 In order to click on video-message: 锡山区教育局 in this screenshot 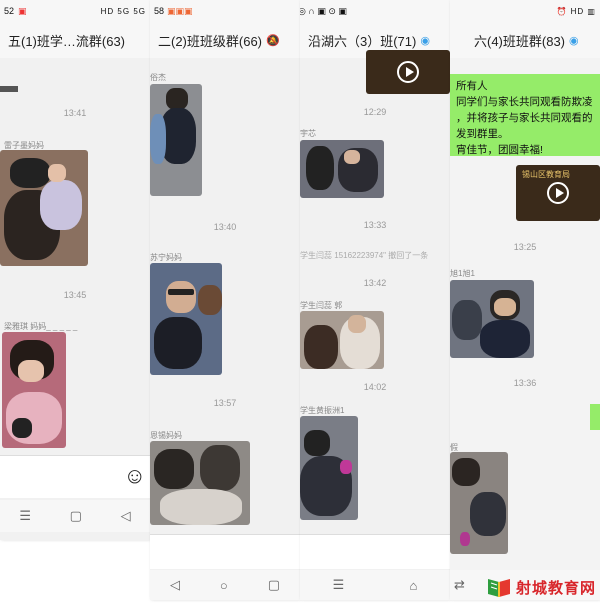, I will do `click(558, 193)`.